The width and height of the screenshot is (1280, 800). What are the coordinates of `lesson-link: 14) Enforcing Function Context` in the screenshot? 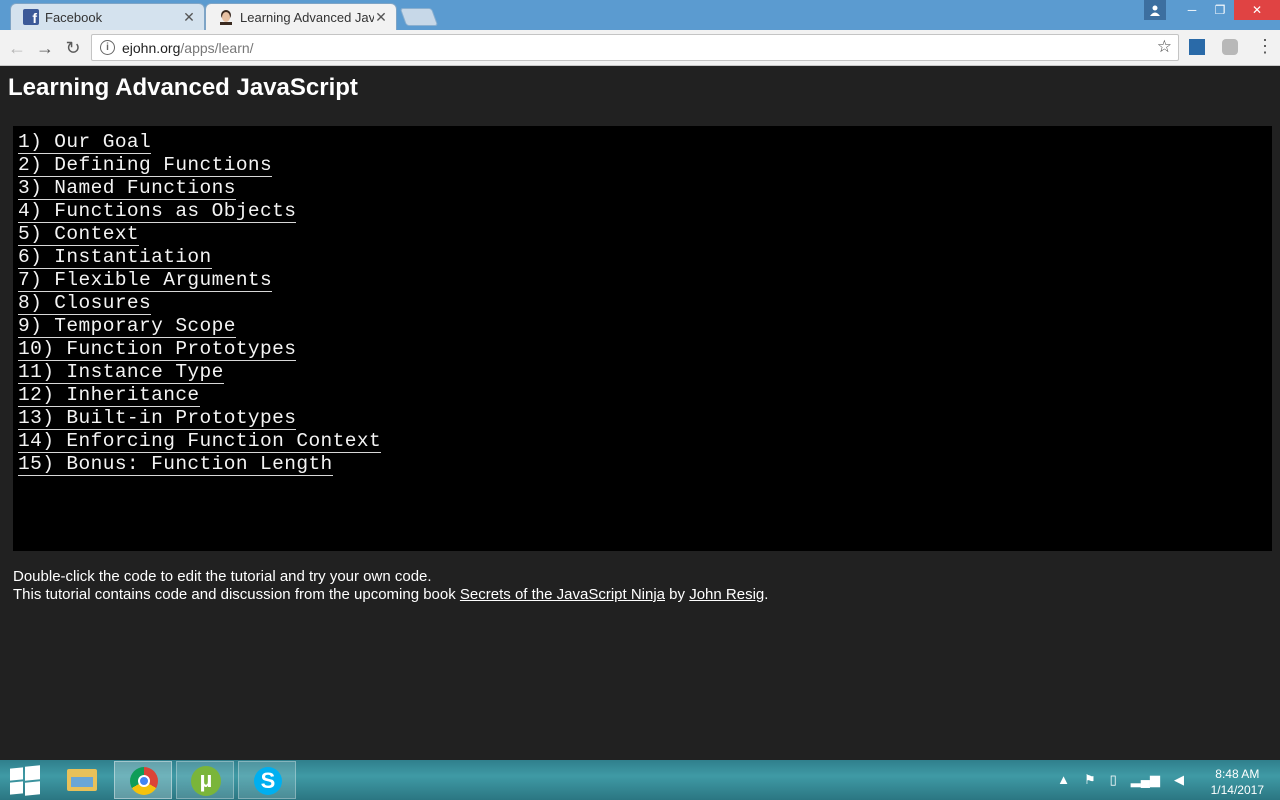 It's located at (200, 441).